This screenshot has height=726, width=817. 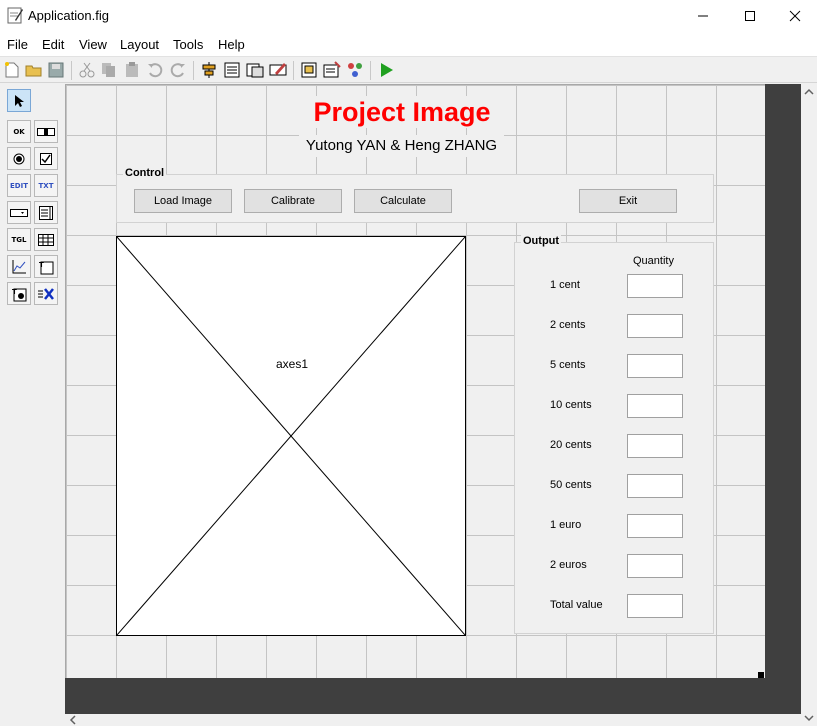 I want to click on static-text-icon: TXT, so click(x=46, y=185).